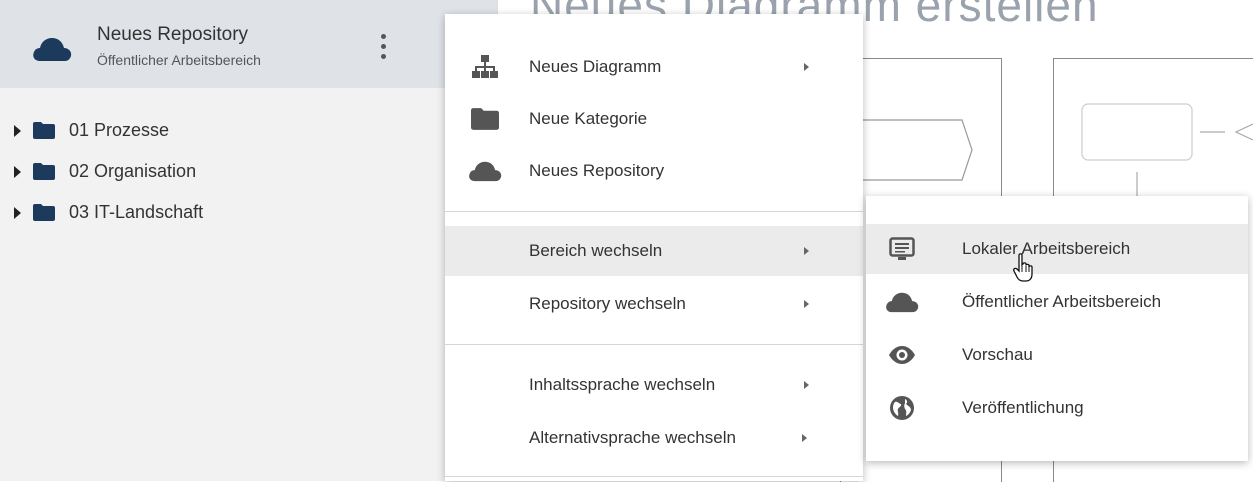  Describe the element at coordinates (654, 119) in the screenshot. I see `menu-item-new-category: Neue Kategorie` at that location.